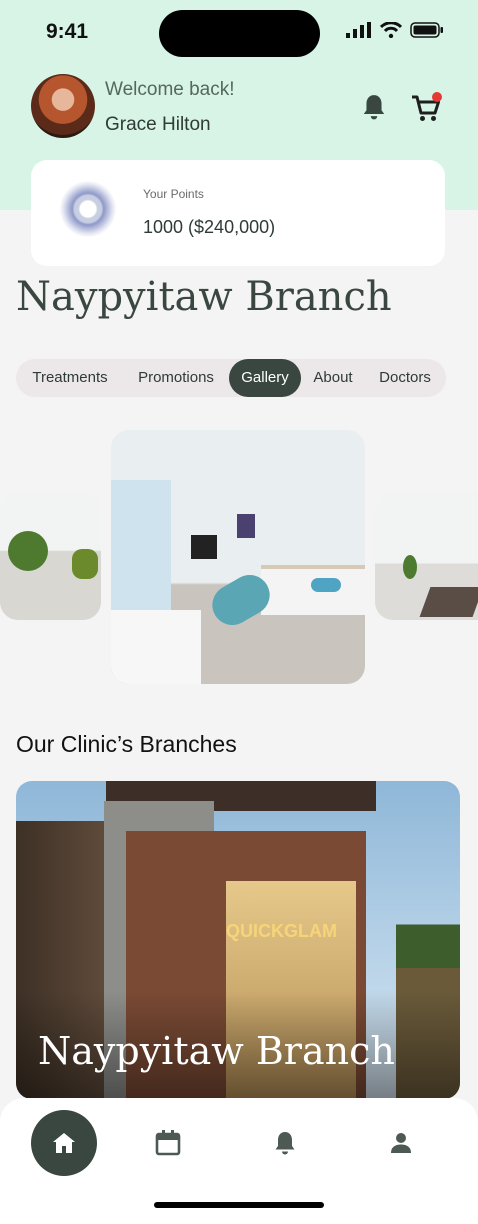 Image resolution: width=478 pixels, height=1224 pixels. I want to click on nav-profile-button, so click(401, 1143).